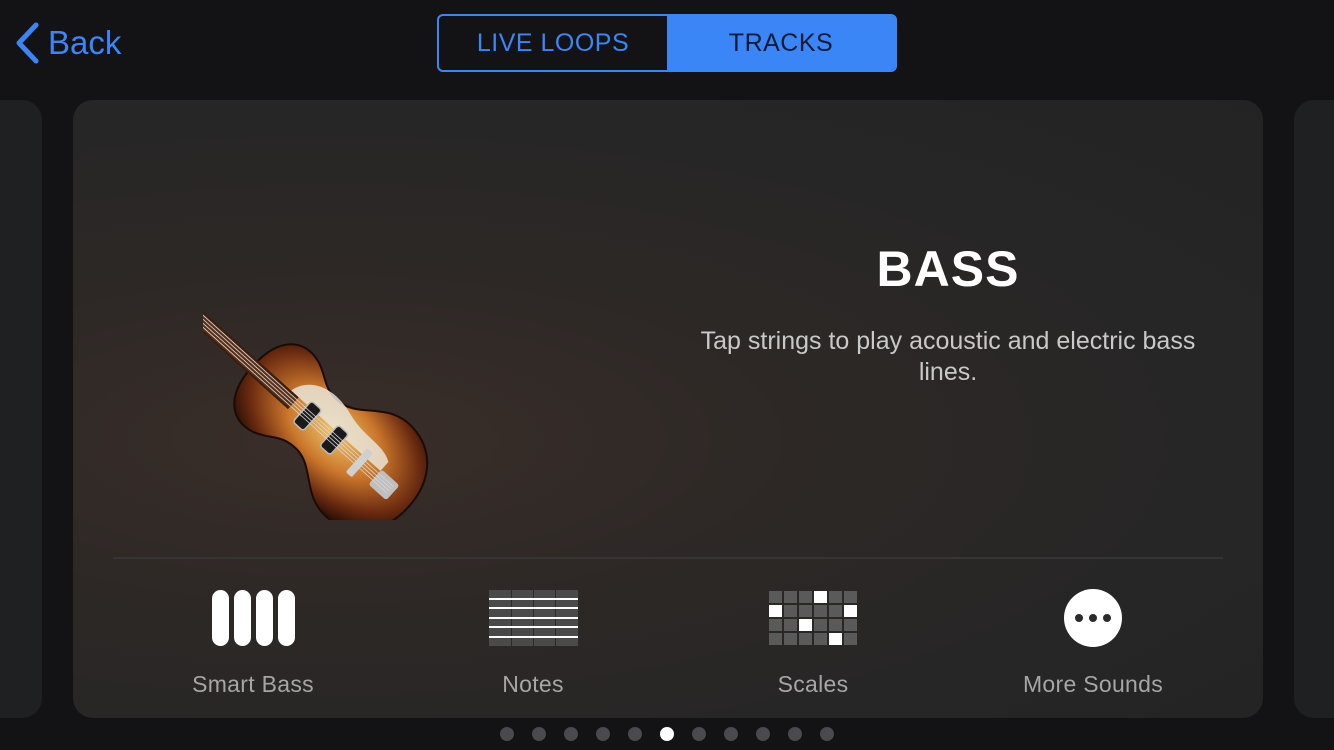 This screenshot has height=750, width=1334. I want to click on more-sounds-button: More Sounds, so click(1093, 643).